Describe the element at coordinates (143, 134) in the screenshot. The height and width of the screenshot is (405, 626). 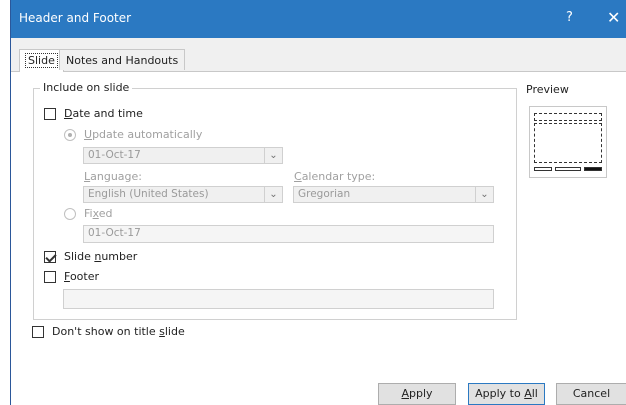
I see `update-automatically-label: Update automatically` at that location.